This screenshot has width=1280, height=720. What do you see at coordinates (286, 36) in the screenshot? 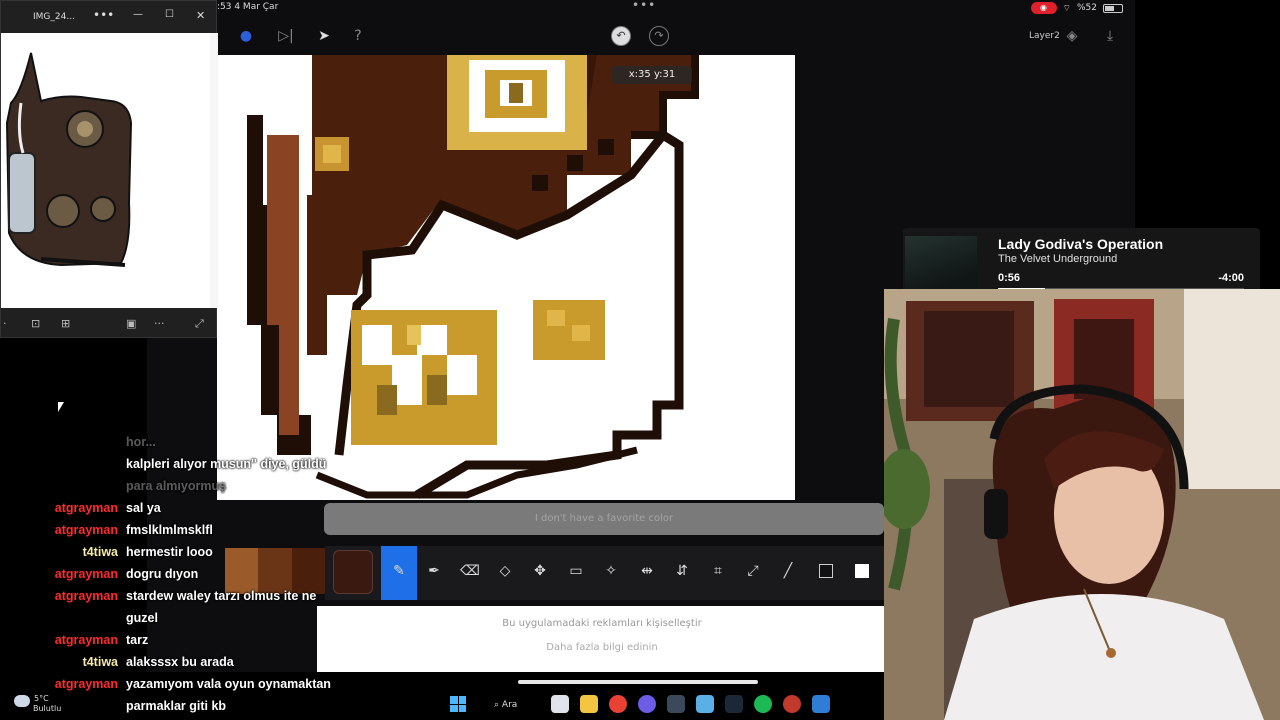
I see `playback-icon: ▷|` at bounding box center [286, 36].